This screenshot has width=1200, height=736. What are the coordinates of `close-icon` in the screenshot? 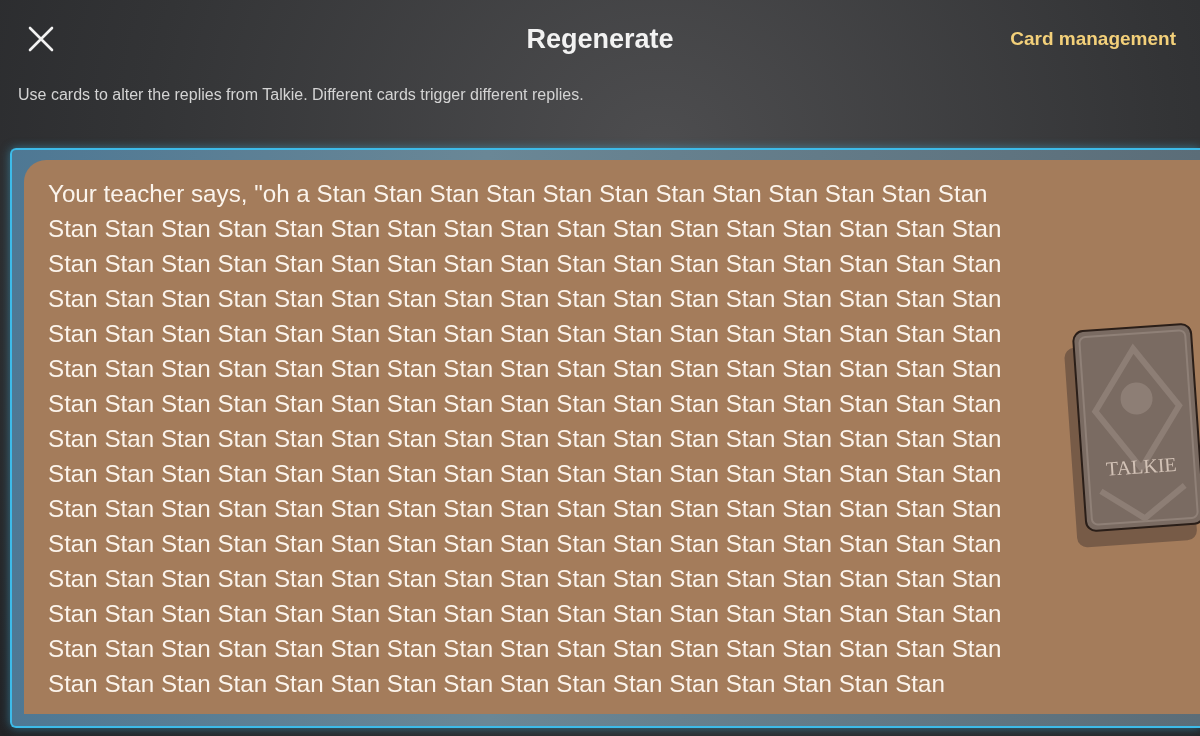 It's located at (41, 39).